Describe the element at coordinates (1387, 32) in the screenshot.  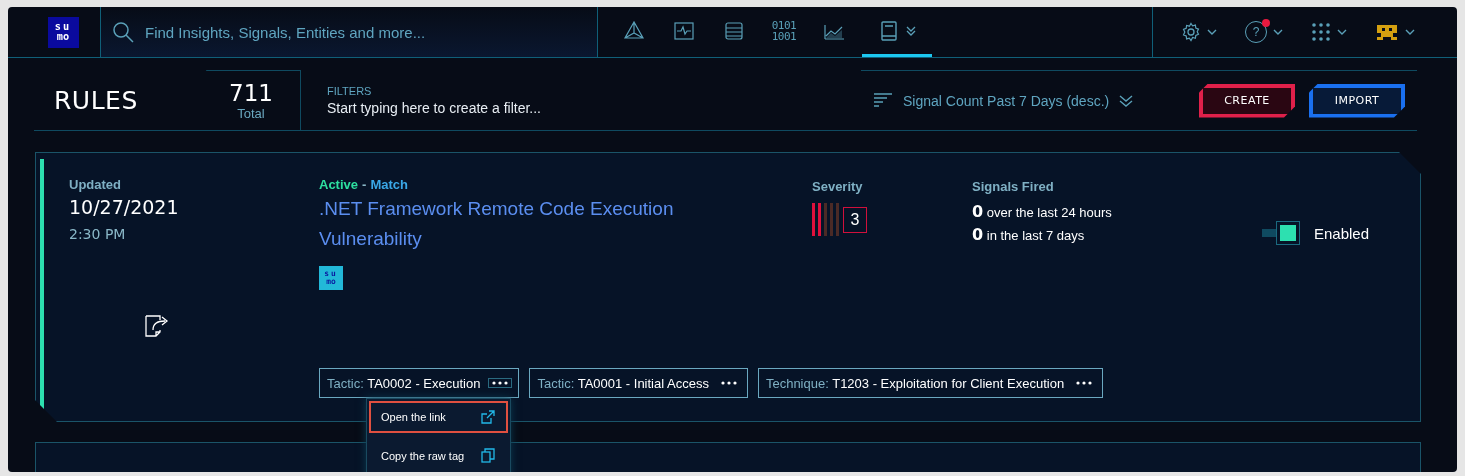
I see `avatar-icon` at that location.